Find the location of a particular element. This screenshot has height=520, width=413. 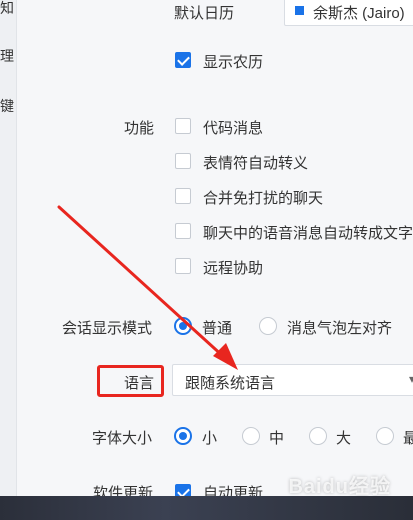

annotation-arrow is located at coordinates (147, 287).